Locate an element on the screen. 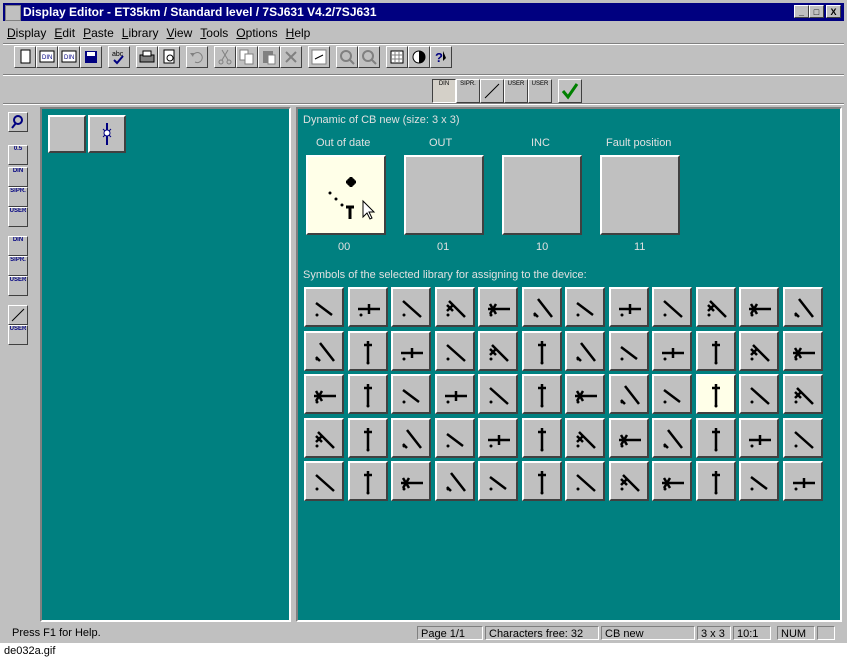  help-icon: ? is located at coordinates (441, 57).